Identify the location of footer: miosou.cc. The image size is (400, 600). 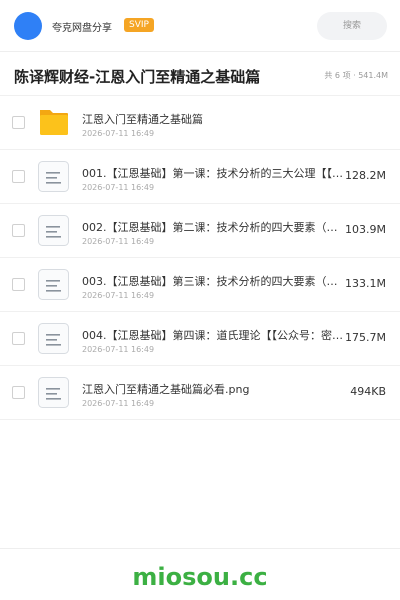
(200, 574).